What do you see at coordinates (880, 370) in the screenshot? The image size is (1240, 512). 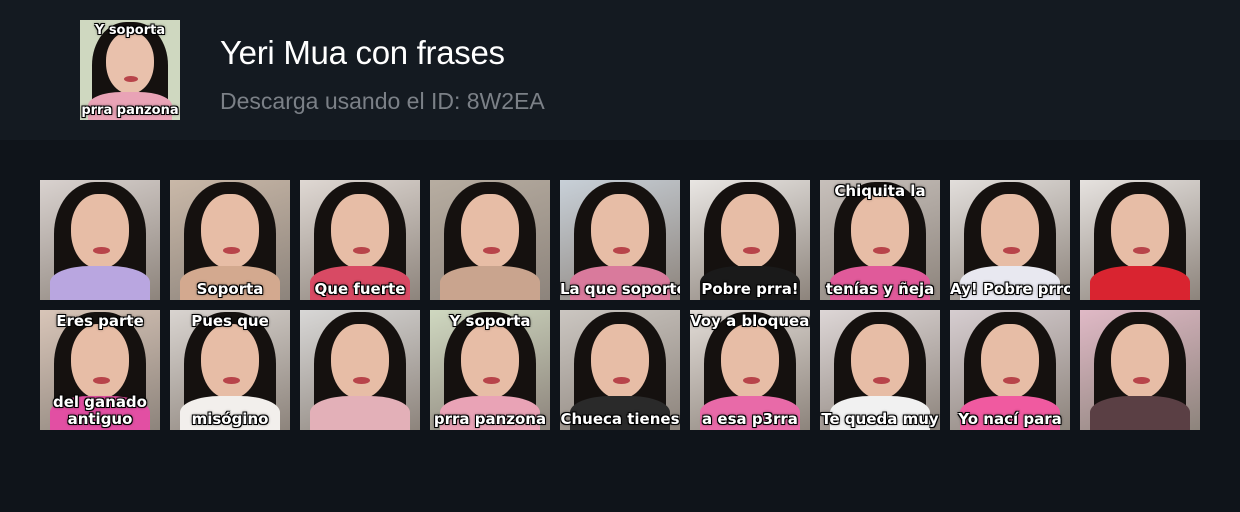 I see `sticker-tile: Te queda muy` at bounding box center [880, 370].